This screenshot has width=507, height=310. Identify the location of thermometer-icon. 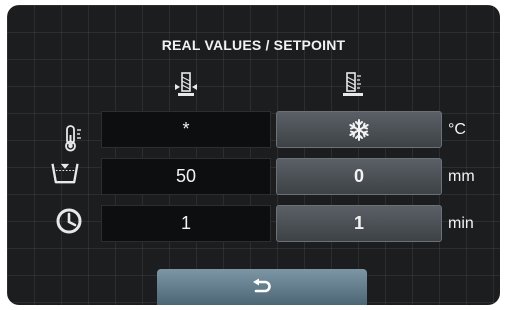
(73, 138).